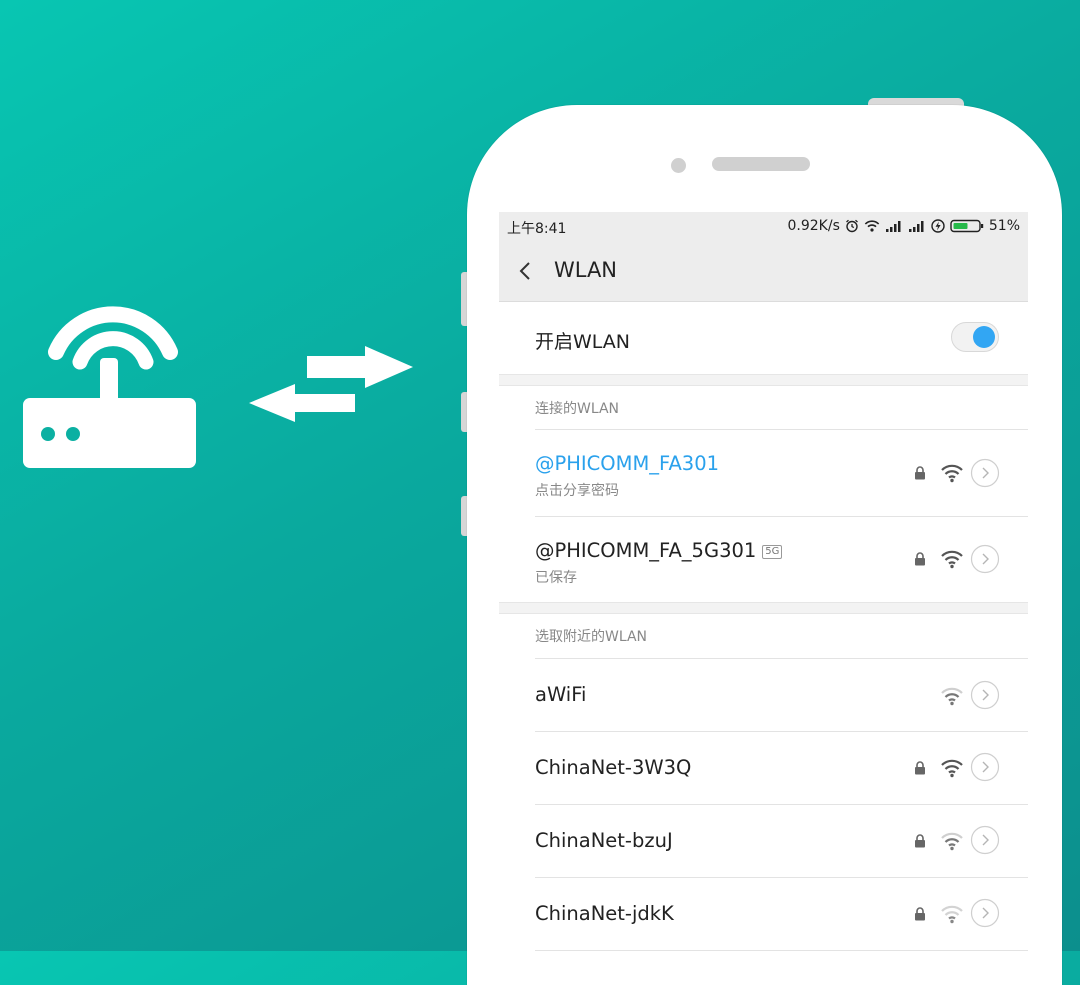 The image size is (1080, 985). I want to click on wifi-signal-weak-icon, so click(952, 914).